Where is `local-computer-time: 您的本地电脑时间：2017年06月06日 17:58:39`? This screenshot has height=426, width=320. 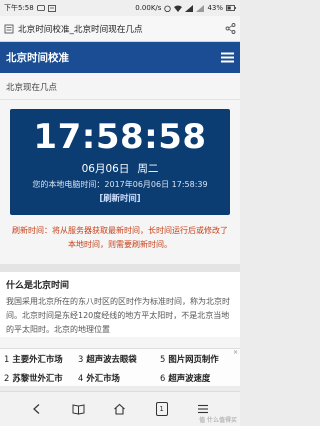 local-computer-time: 您的本地电脑时间：2017年06月06日 17:58:39 is located at coordinates (120, 184).